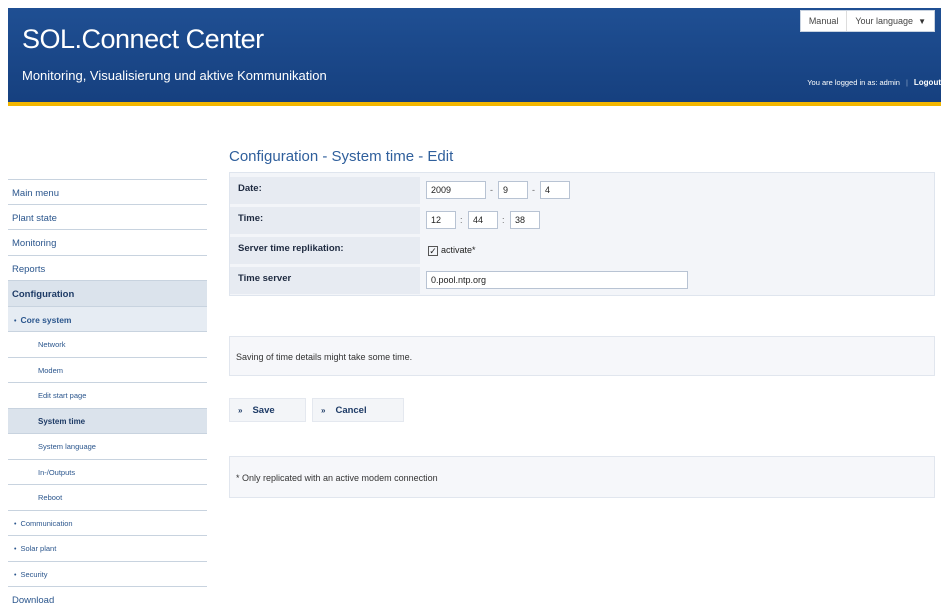  What do you see at coordinates (107, 243) in the screenshot?
I see `sidebar-item-monitoring: Monitoring` at bounding box center [107, 243].